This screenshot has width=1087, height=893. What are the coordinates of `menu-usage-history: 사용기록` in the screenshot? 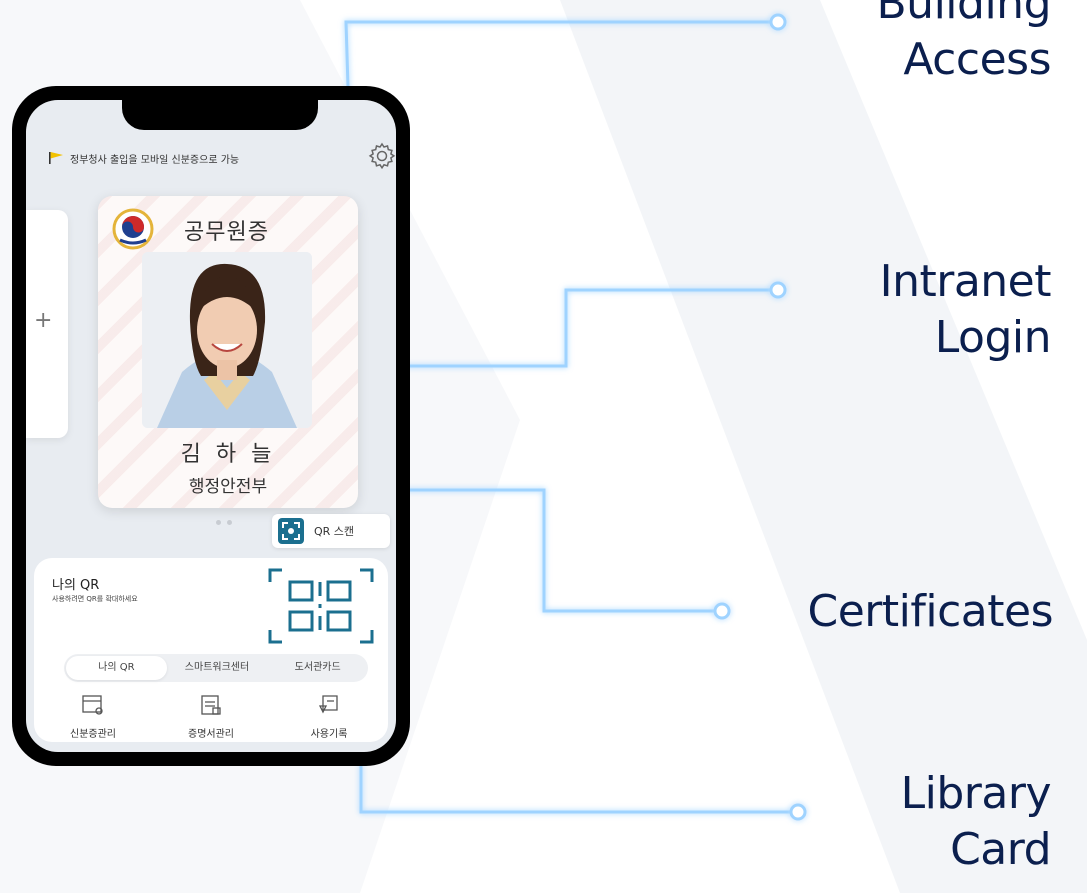 It's located at (329, 717).